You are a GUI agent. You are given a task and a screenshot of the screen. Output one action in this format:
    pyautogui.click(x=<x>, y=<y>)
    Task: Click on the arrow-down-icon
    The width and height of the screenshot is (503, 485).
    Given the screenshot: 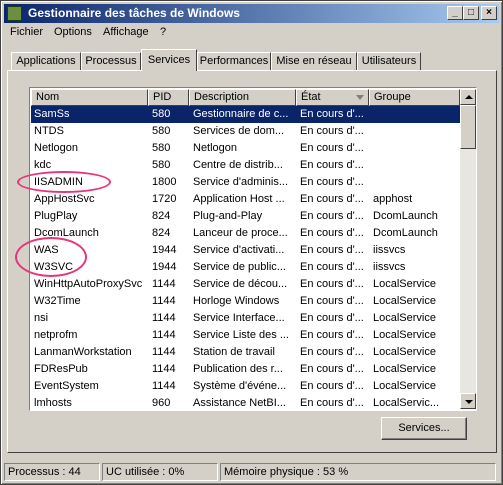 What is the action you would take?
    pyautogui.click(x=469, y=402)
    